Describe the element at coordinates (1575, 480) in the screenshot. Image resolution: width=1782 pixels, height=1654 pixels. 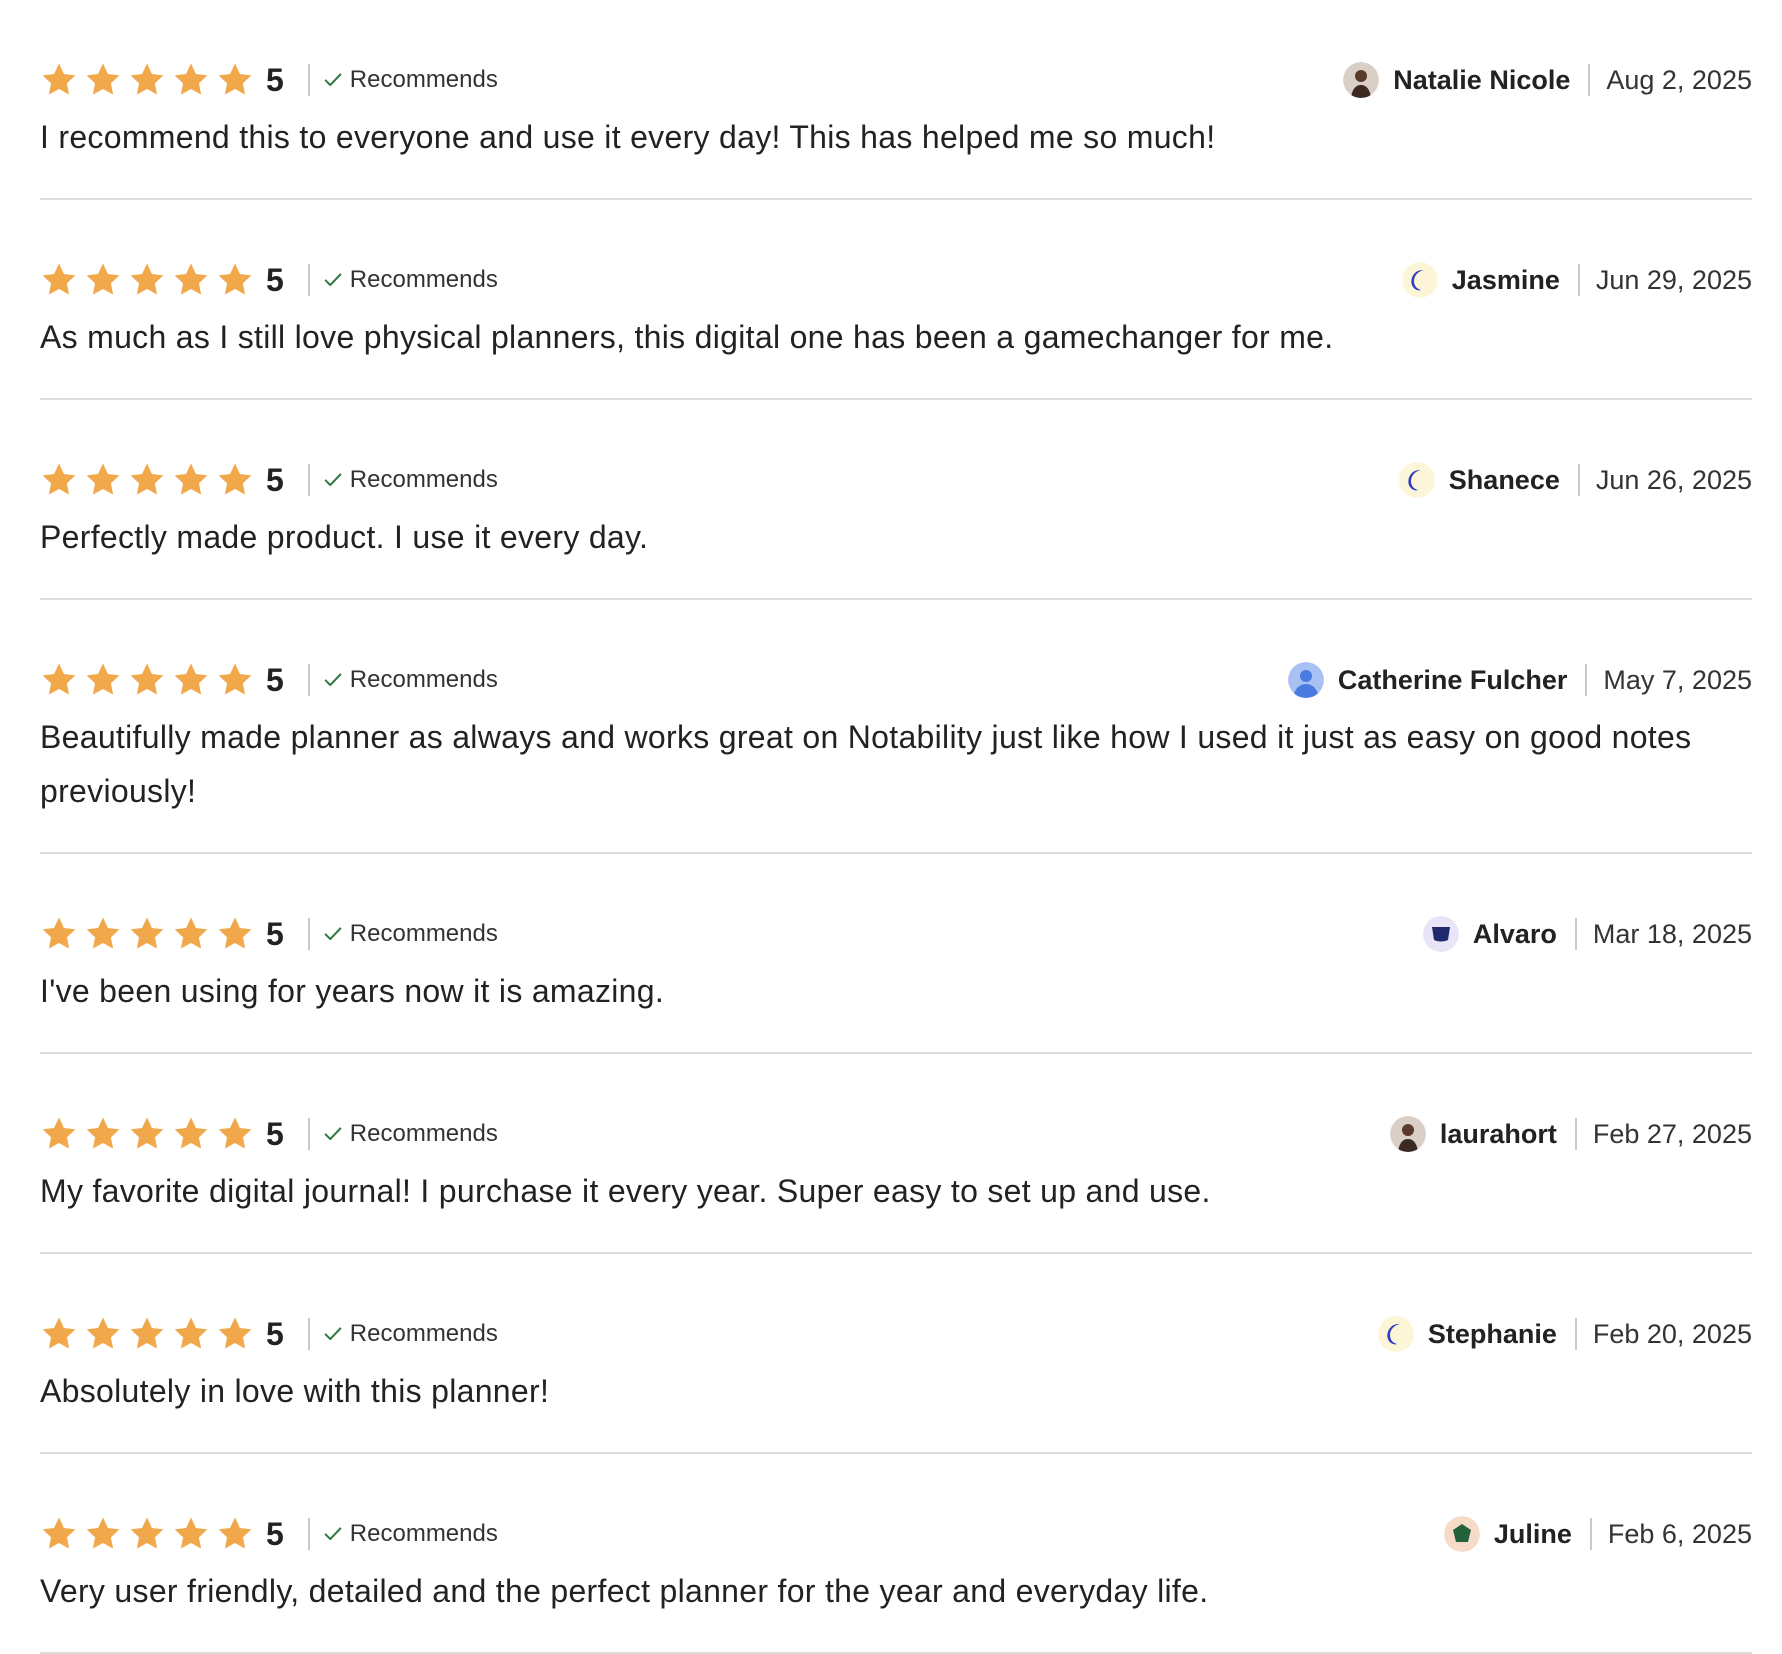
I see `review-author-block: Shanece Jun 26, 2025` at that location.